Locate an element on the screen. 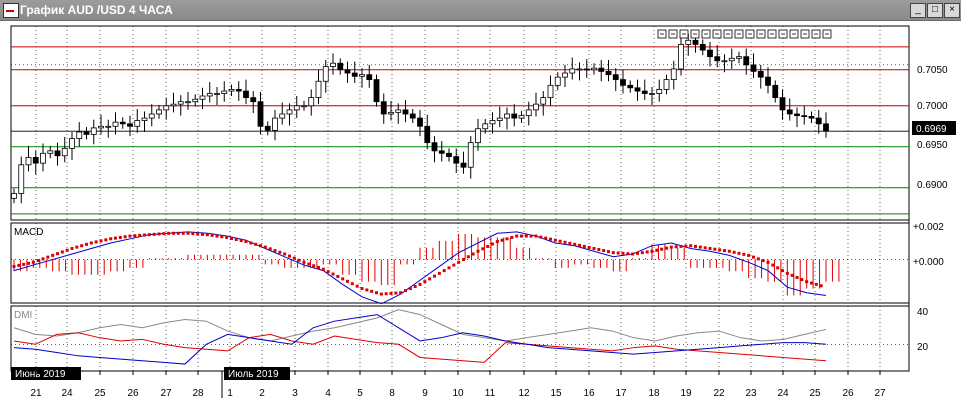 The height and width of the screenshot is (405, 961). x-tick-day: 10 is located at coordinates (458, 393).